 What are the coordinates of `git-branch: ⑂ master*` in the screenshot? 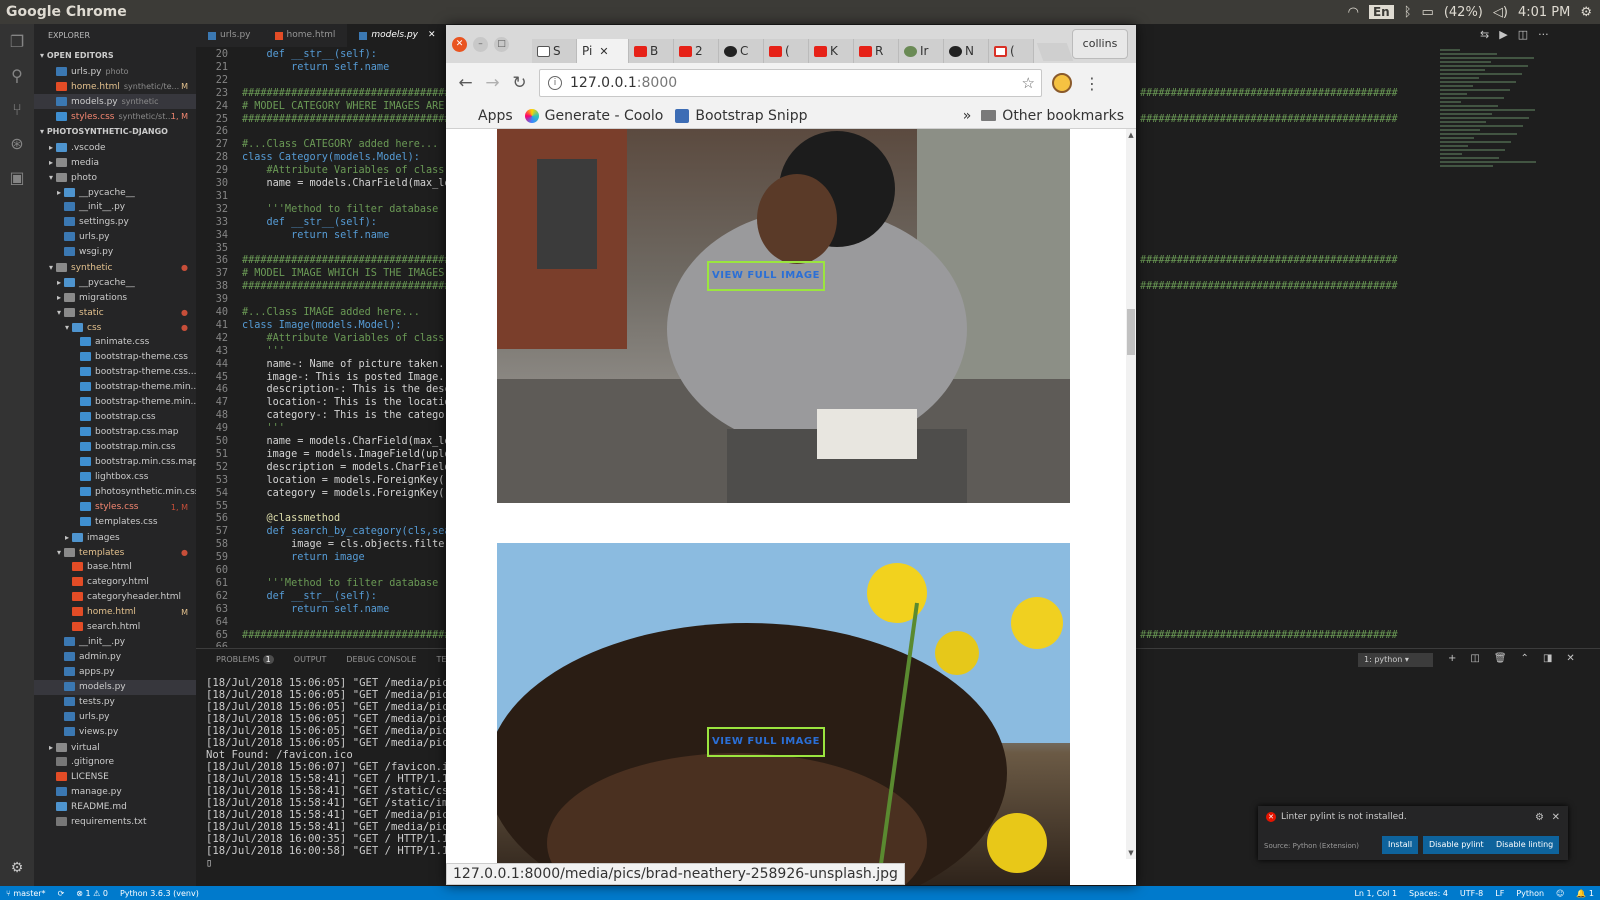 It's located at (26, 893).